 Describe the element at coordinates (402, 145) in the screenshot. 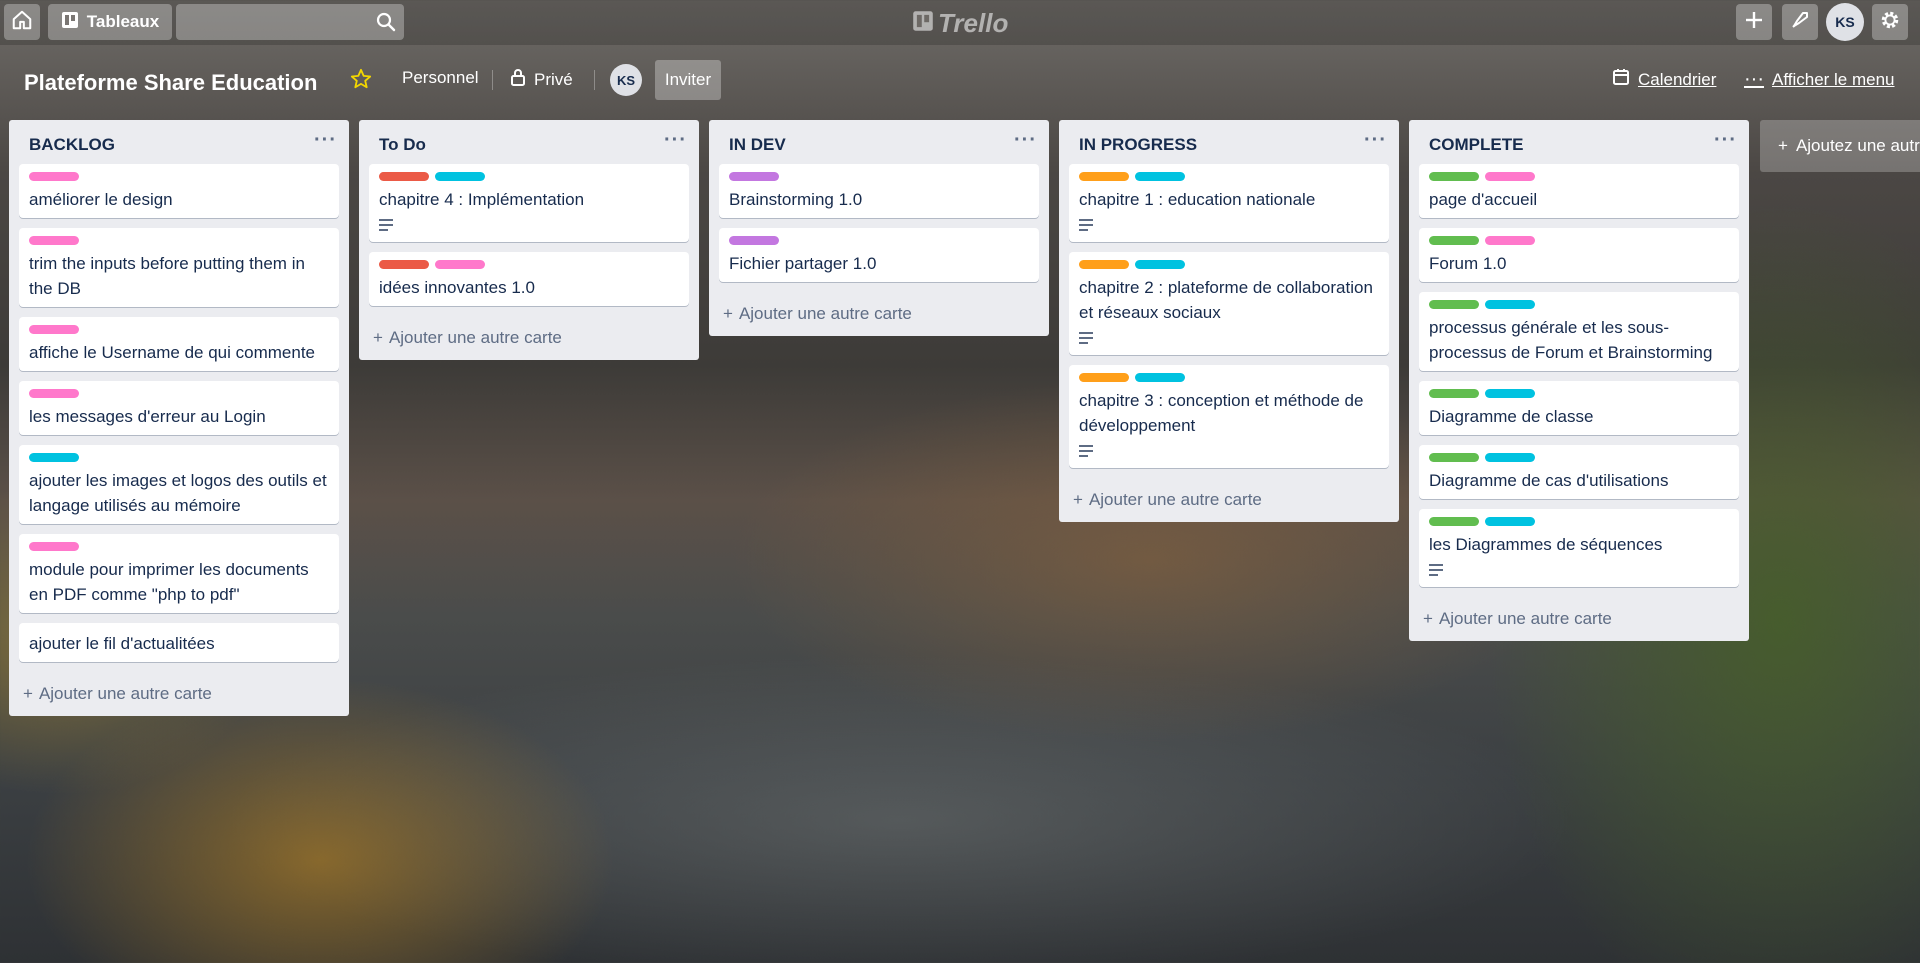

I see `list-title: To Do` at that location.